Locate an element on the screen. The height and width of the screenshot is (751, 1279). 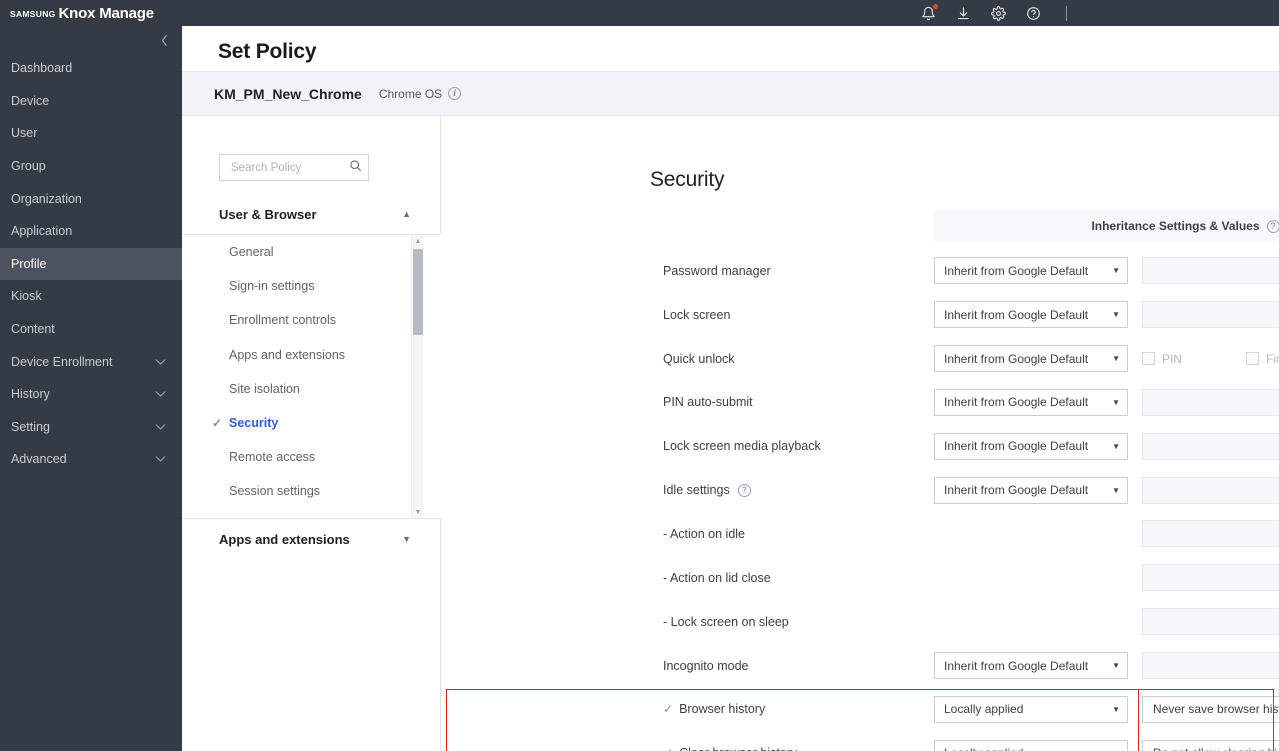
sidebar-item-label: Organization is located at coordinates (46, 198).